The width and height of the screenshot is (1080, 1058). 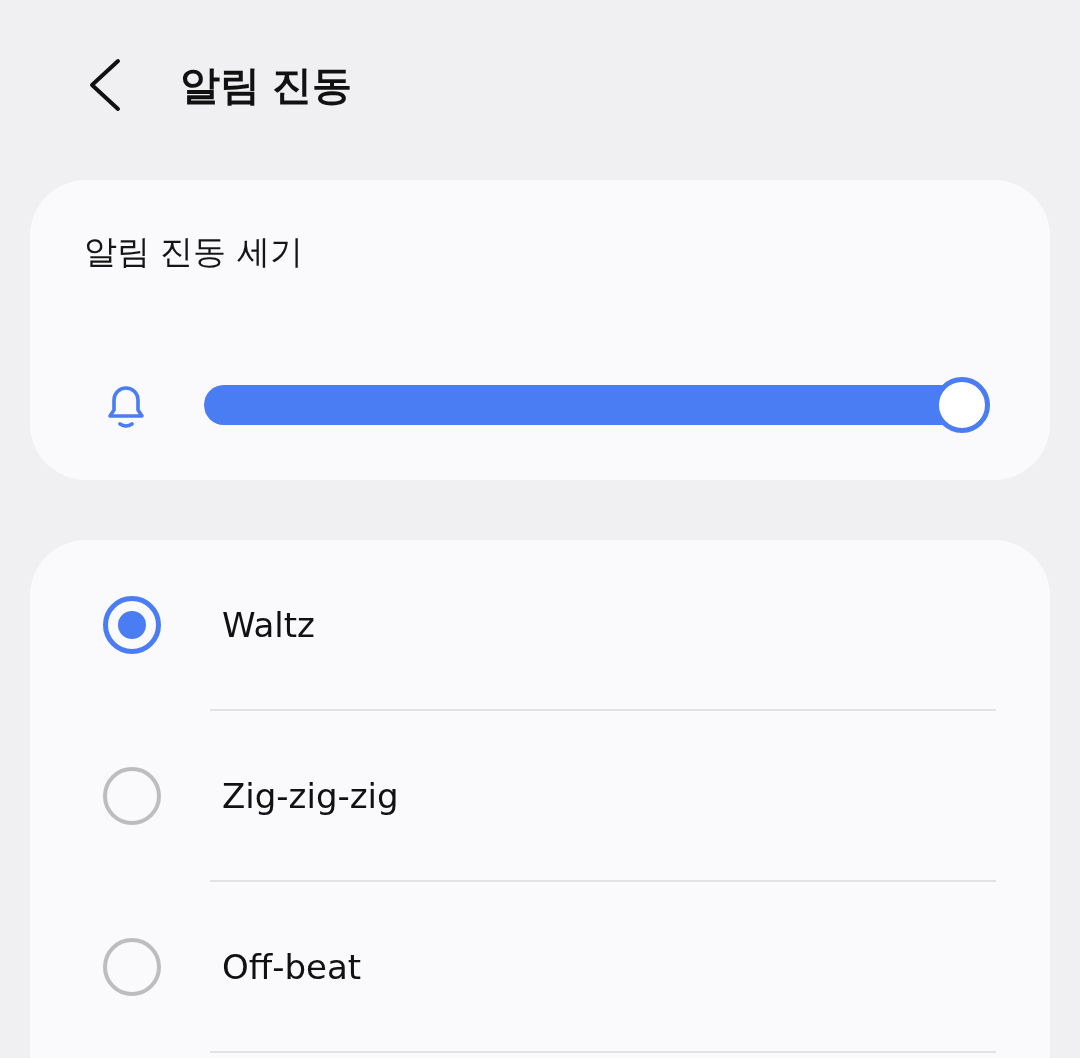 What do you see at coordinates (194, 252) in the screenshot?
I see `intensity-label: 알림 진동 세기` at bounding box center [194, 252].